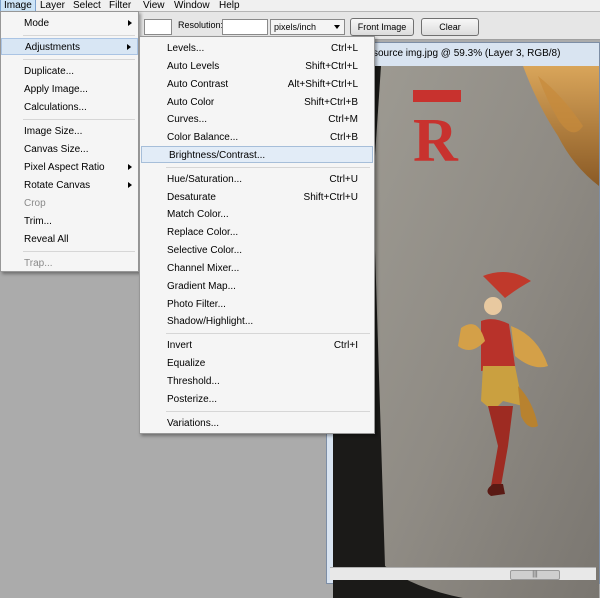 This screenshot has width=600, height=598. I want to click on horizontal-scrollbar: |||, so click(463, 573).